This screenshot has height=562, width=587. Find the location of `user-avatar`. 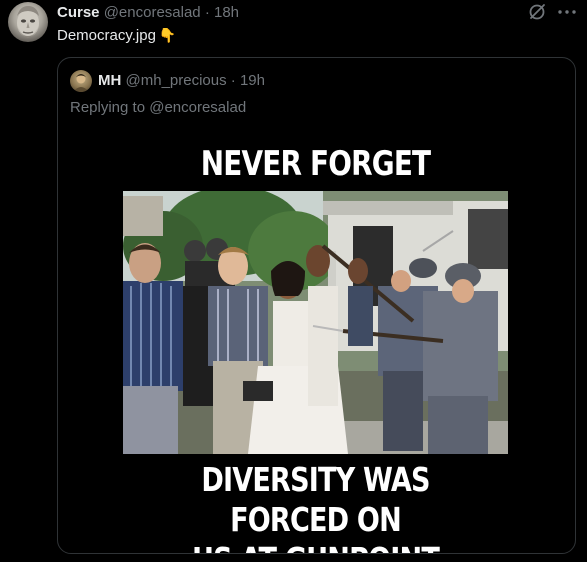

user-avatar is located at coordinates (28, 22).